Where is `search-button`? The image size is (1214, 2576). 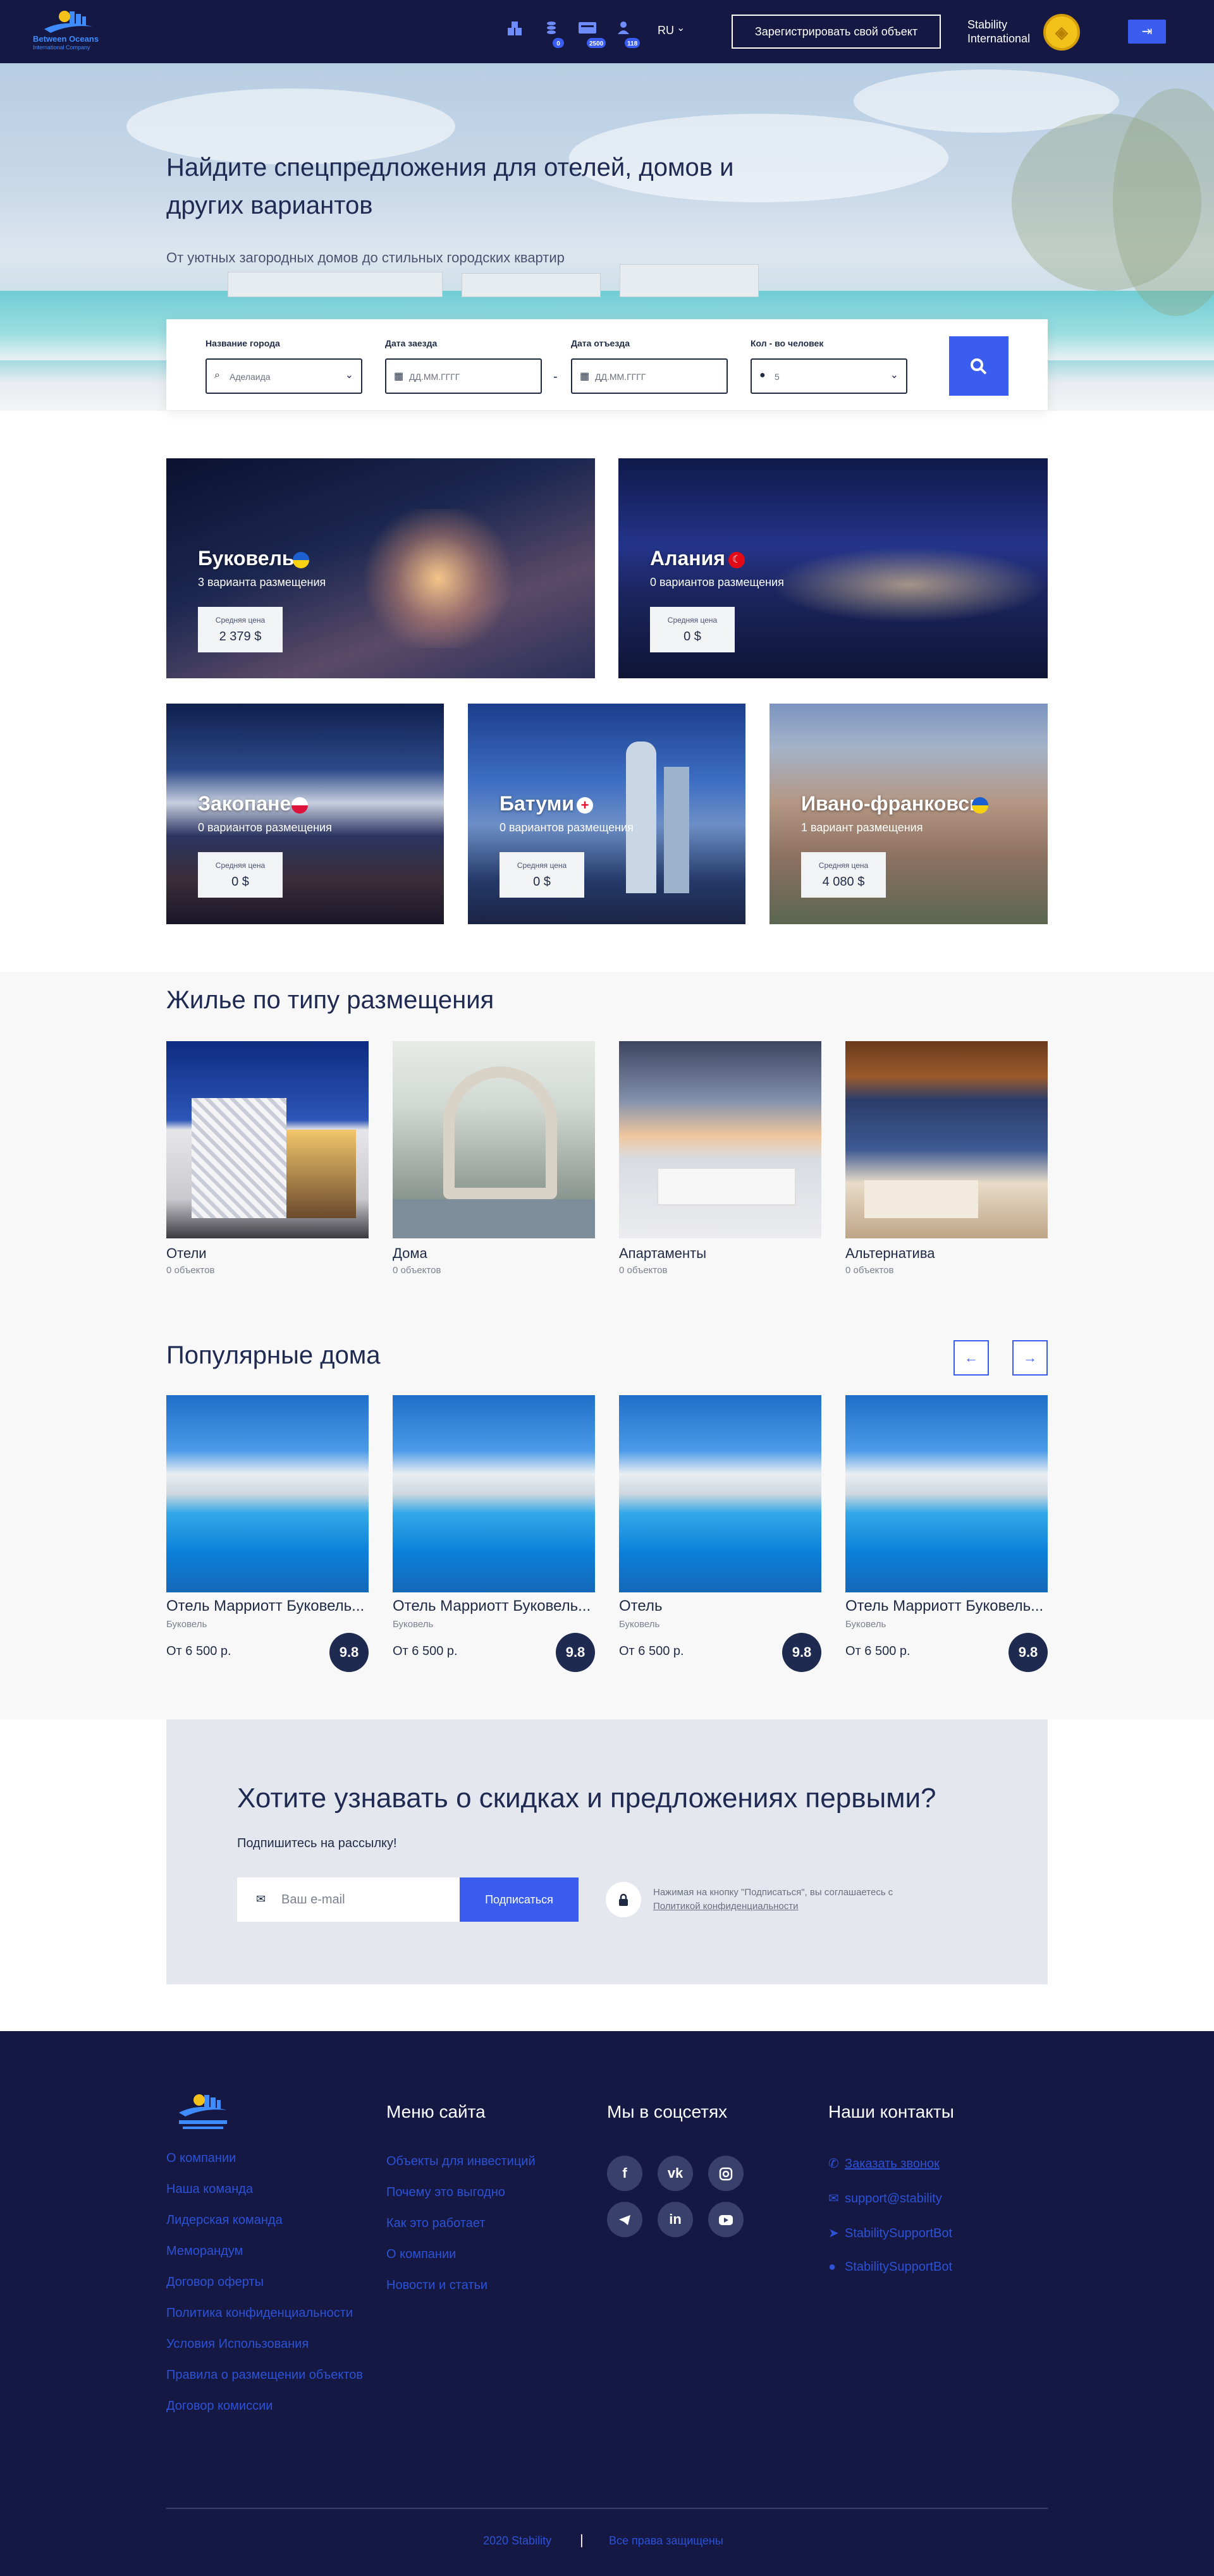
search-button is located at coordinates (979, 366).